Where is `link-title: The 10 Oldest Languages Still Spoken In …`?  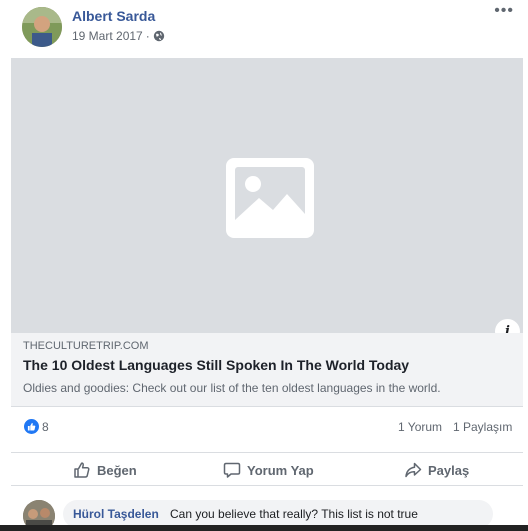 link-title: The 10 Oldest Languages Still Spoken In … is located at coordinates (216, 365).